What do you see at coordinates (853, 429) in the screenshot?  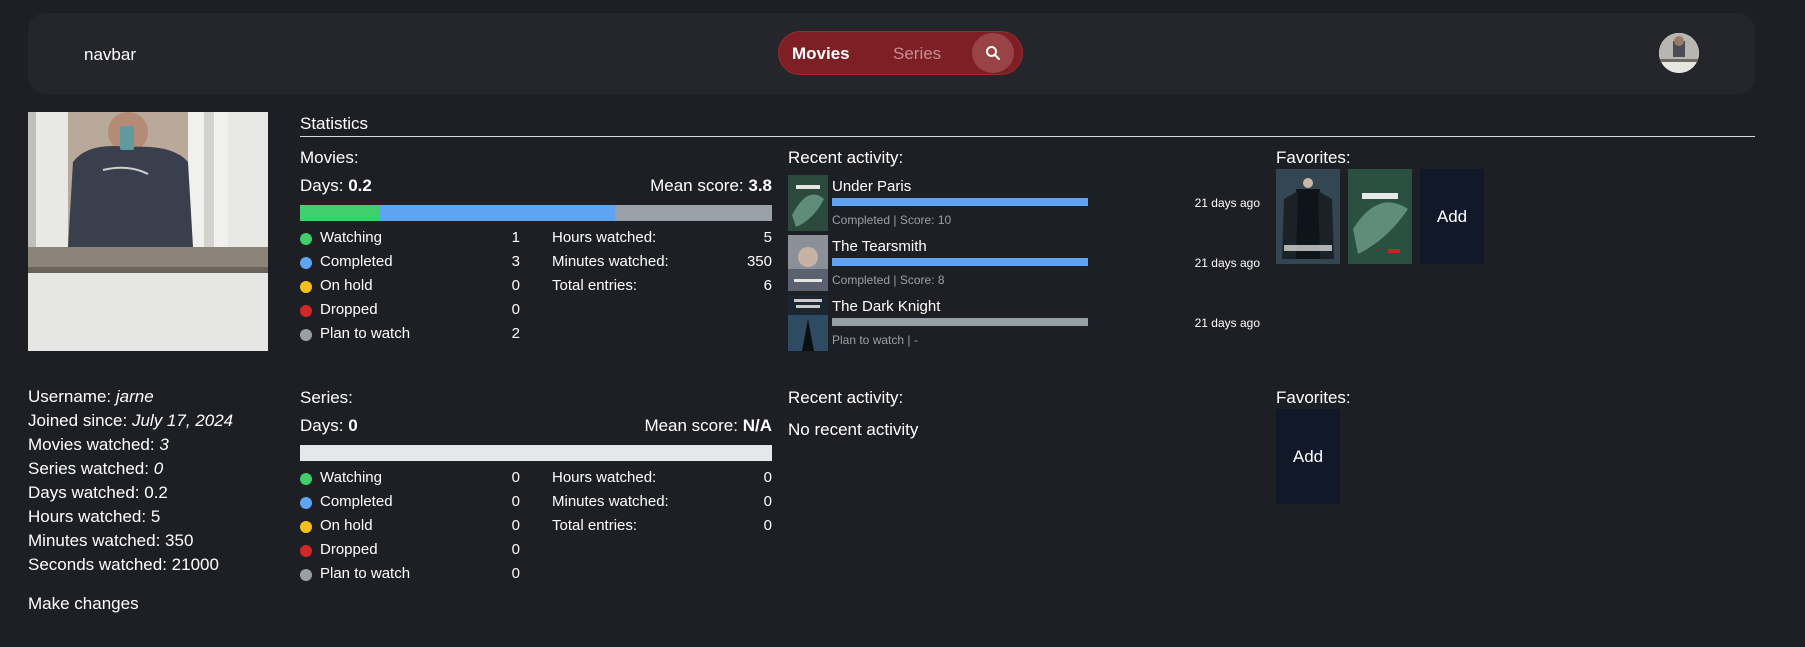 I see `series-no-activity: No recent activity` at bounding box center [853, 429].